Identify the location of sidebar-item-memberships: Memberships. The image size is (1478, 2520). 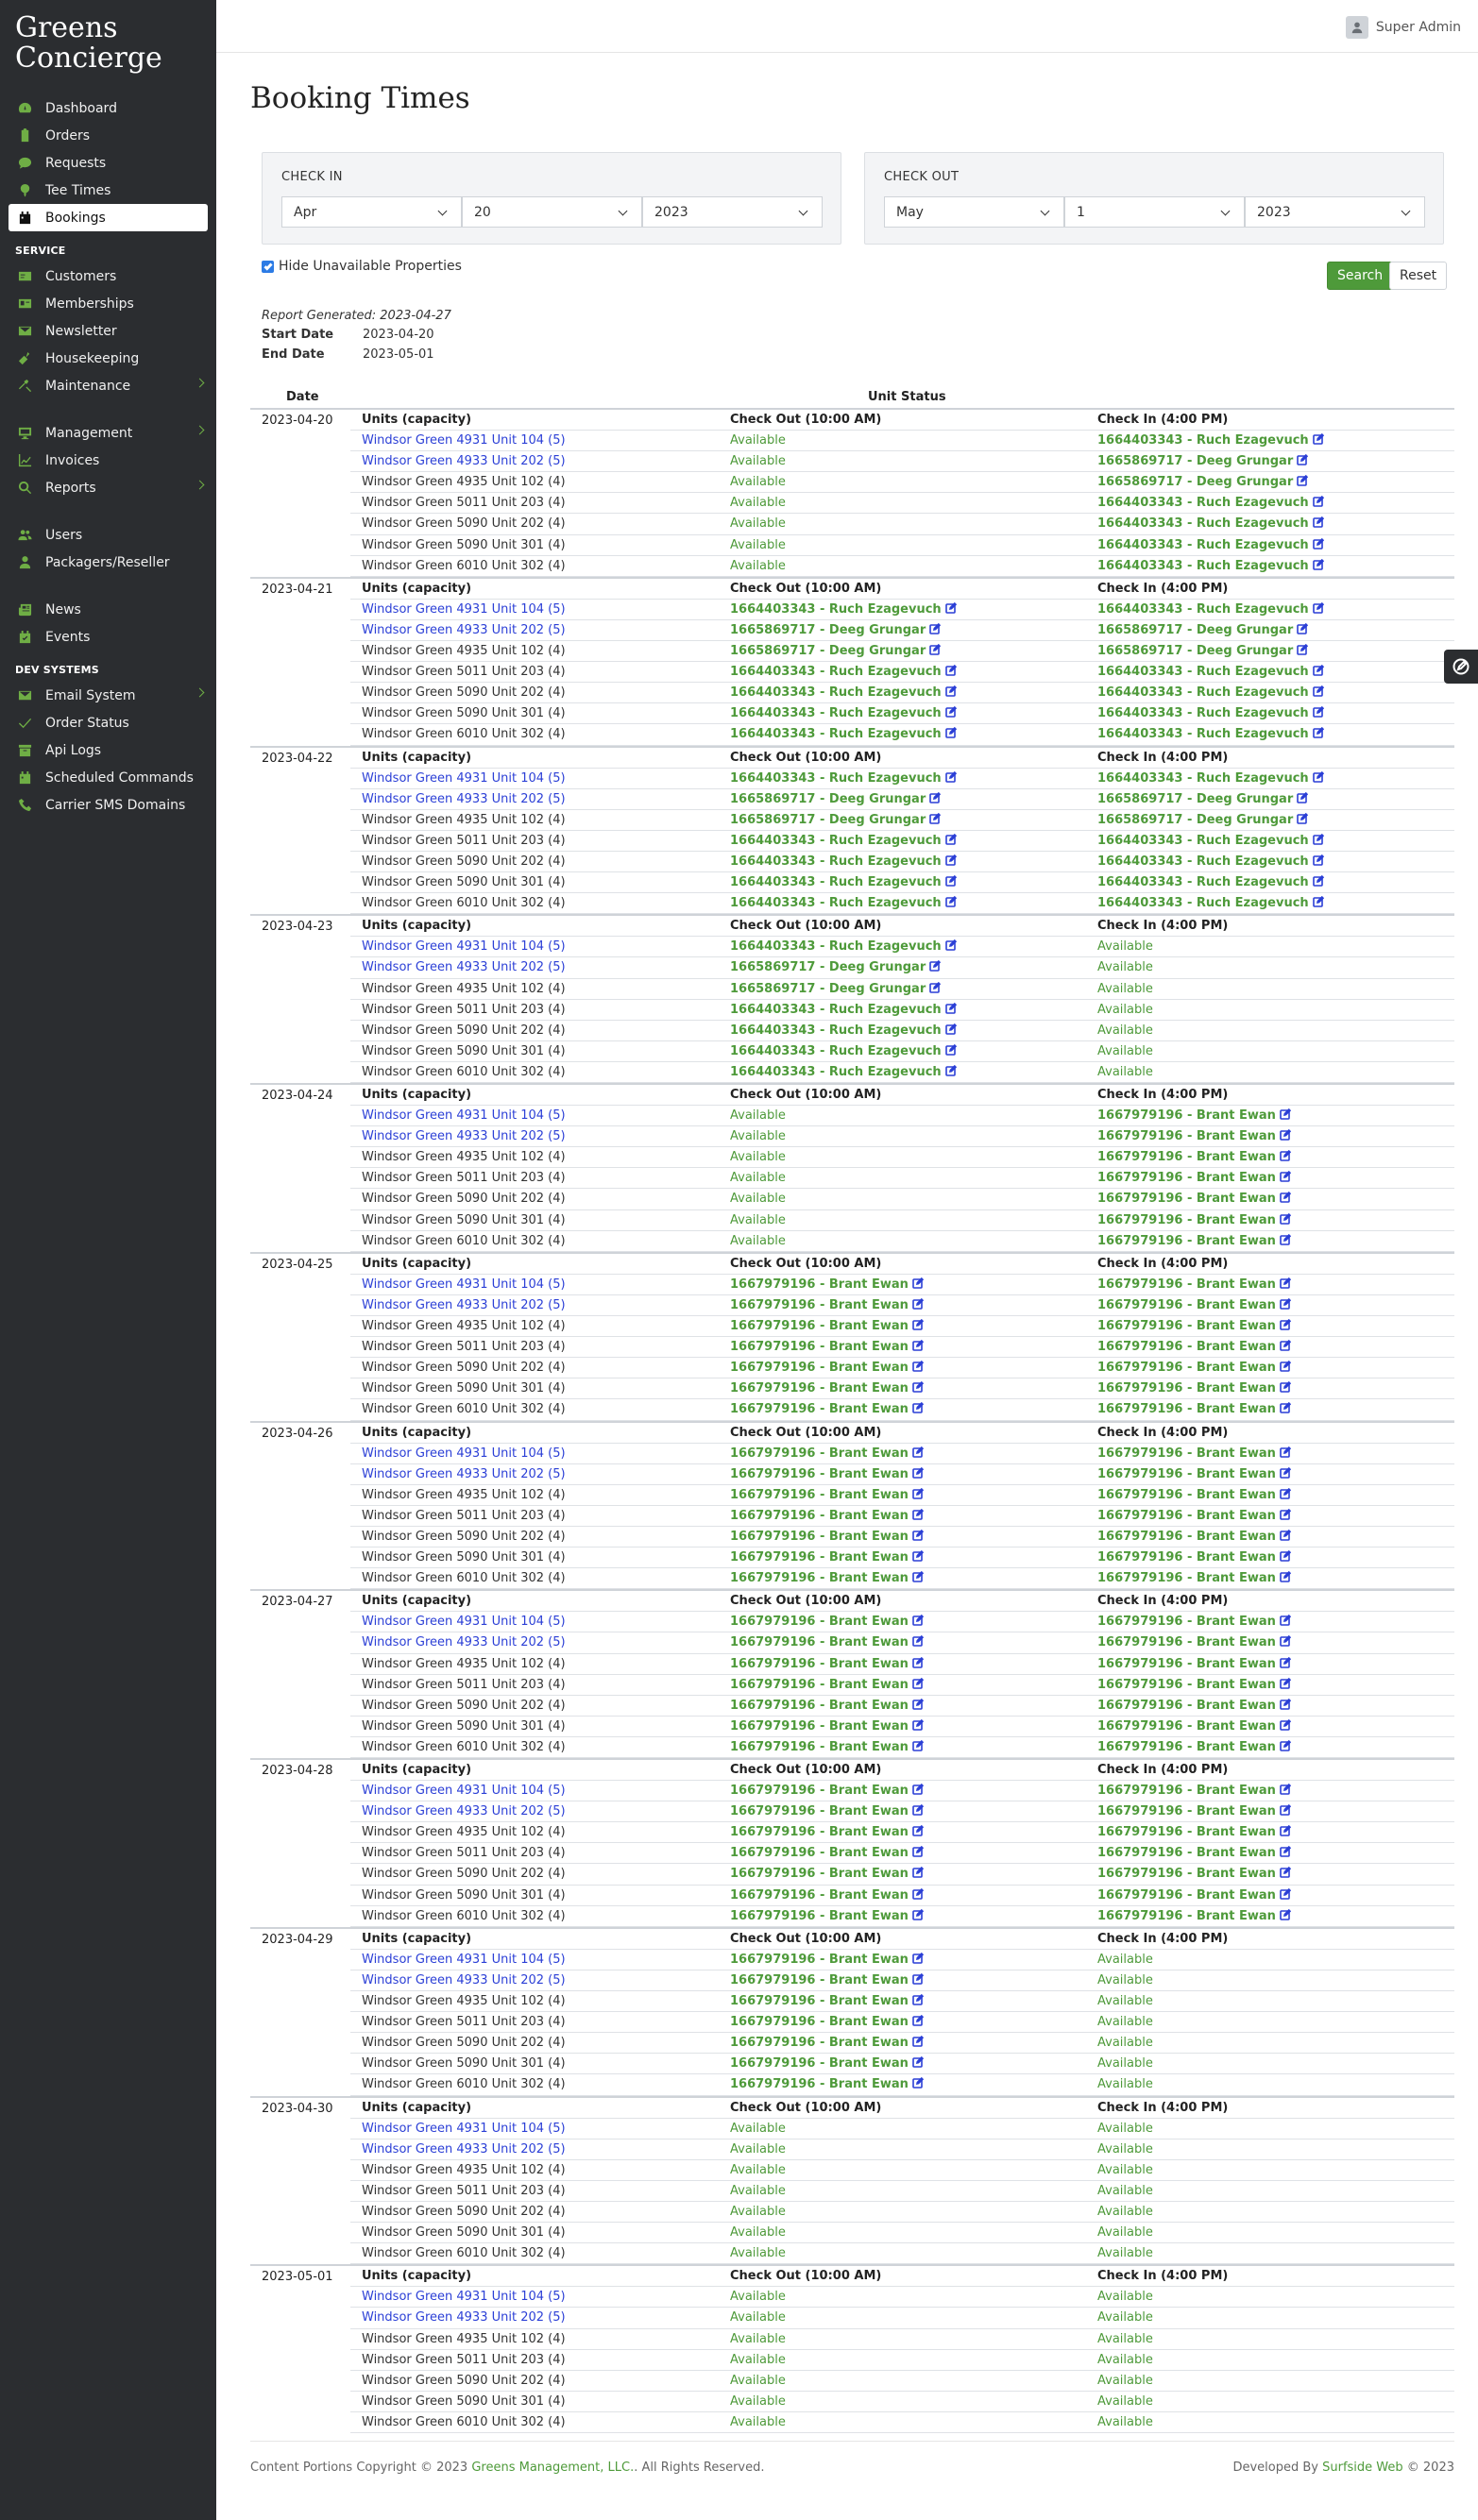
(108, 303).